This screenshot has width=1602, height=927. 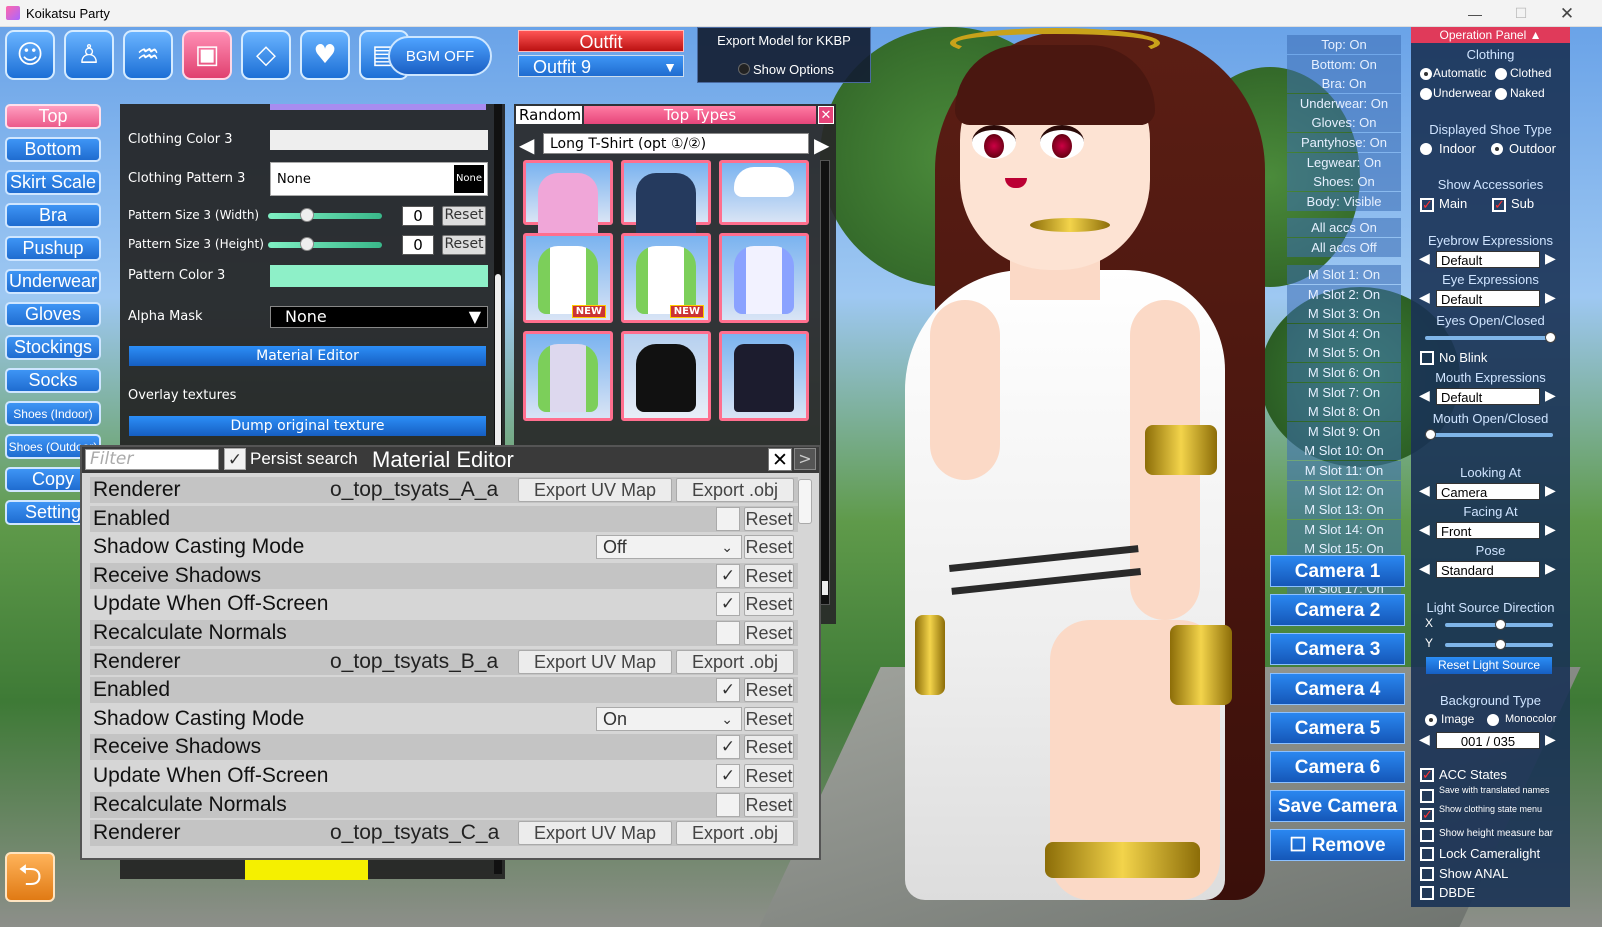 What do you see at coordinates (1344, 314) in the screenshot?
I see `slot-toggle: M Slot 3: On` at bounding box center [1344, 314].